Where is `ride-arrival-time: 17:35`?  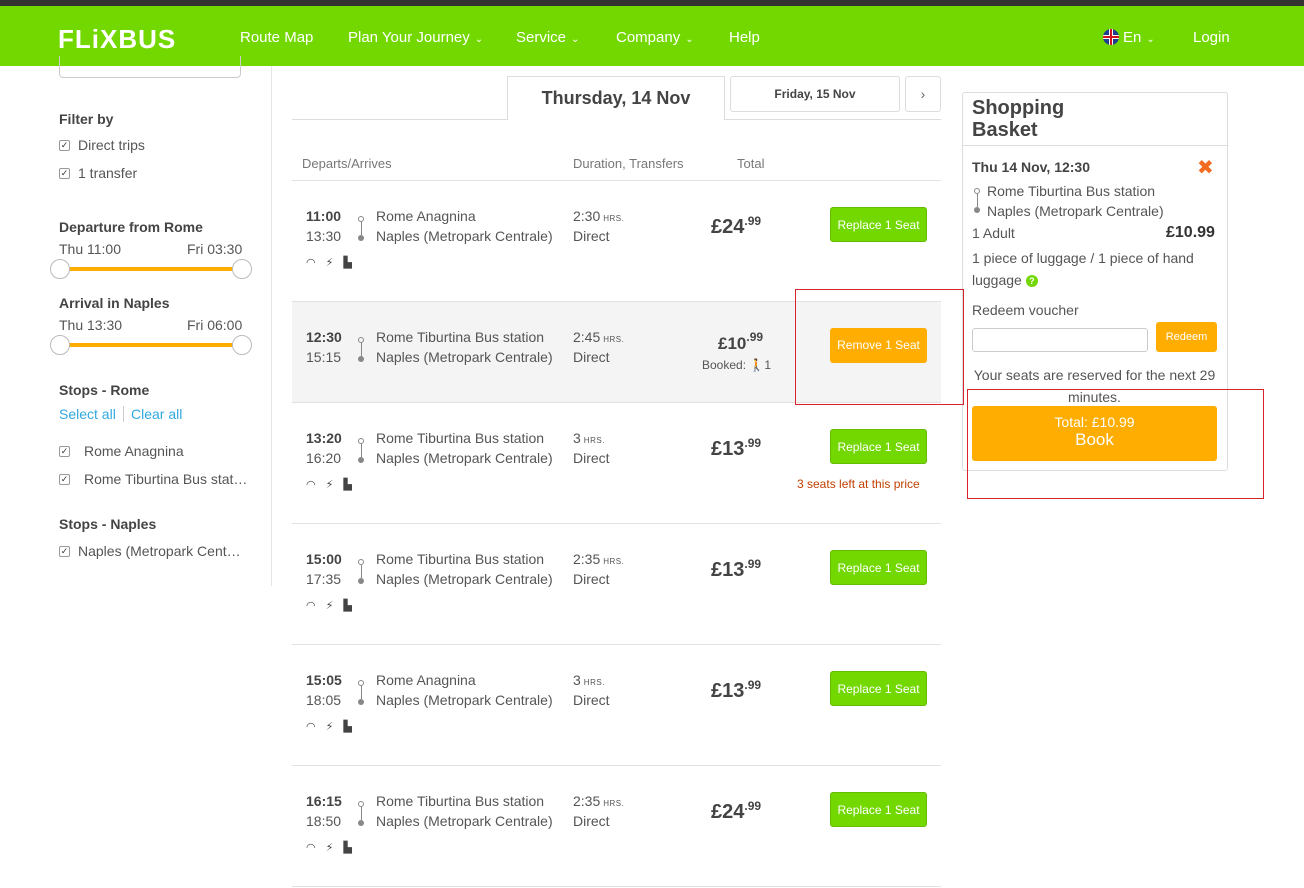 ride-arrival-time: 17:35 is located at coordinates (324, 579).